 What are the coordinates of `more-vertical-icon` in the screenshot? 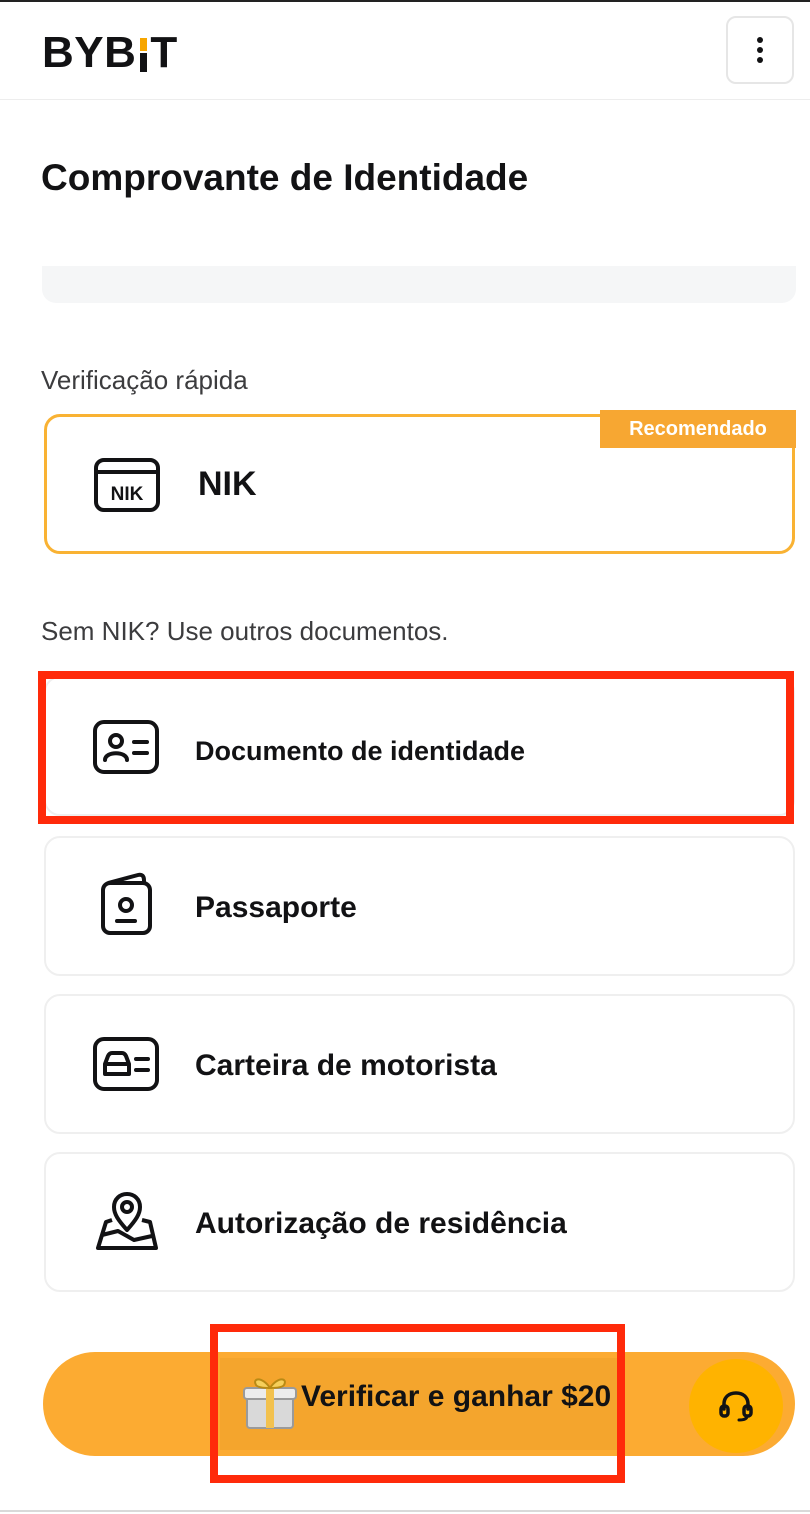 It's located at (760, 50).